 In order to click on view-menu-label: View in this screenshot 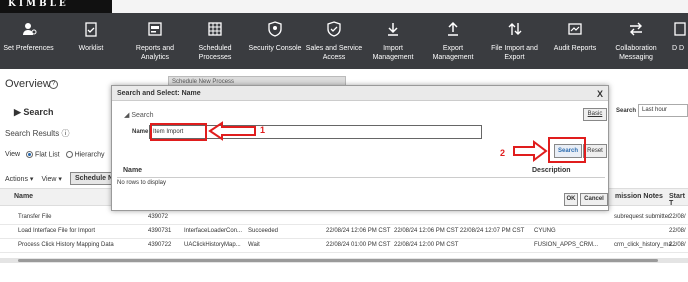, I will do `click(49, 179)`.